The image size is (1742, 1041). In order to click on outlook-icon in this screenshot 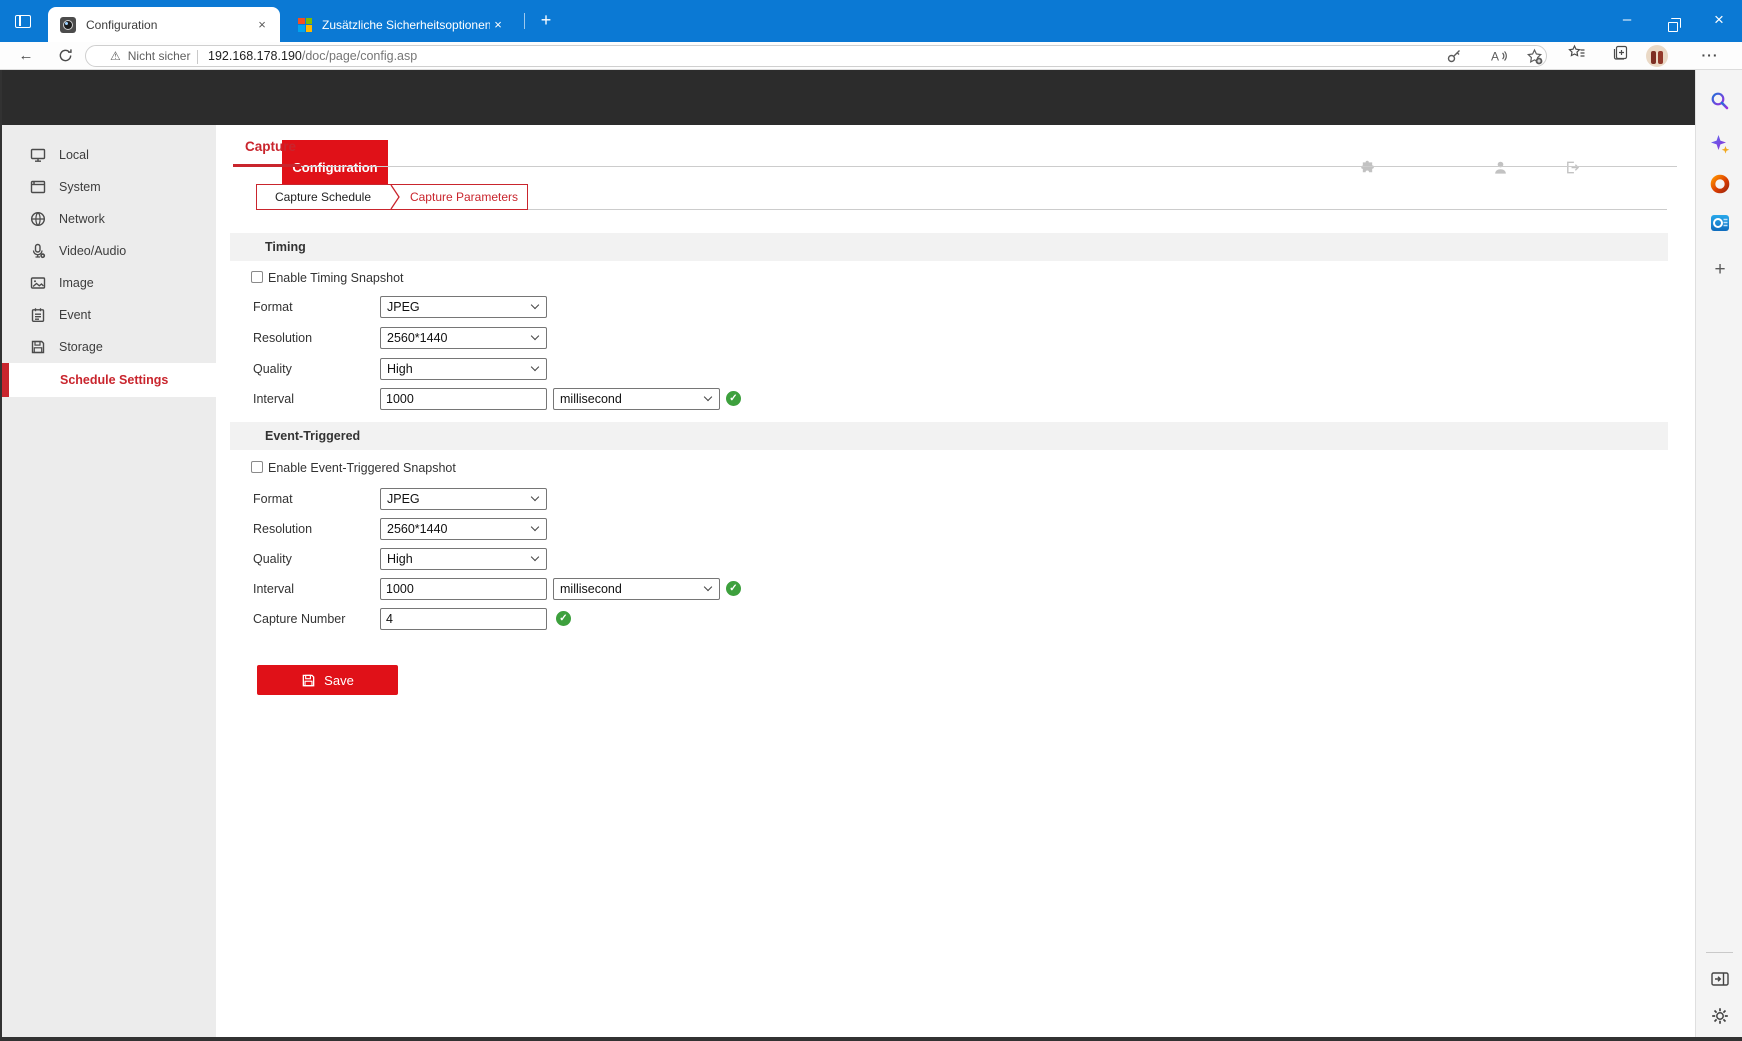, I will do `click(1720, 223)`.